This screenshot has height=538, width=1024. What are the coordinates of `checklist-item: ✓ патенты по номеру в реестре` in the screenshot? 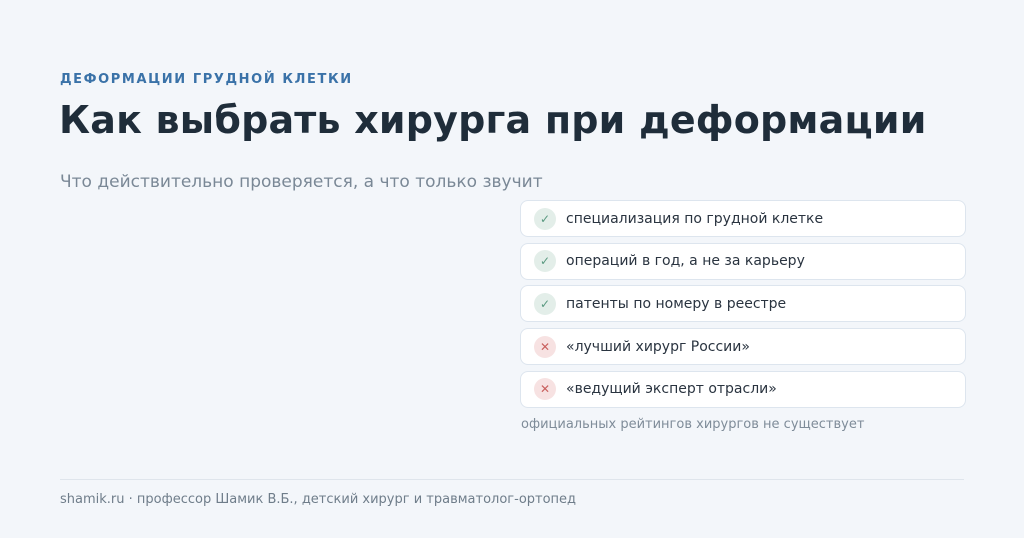 It's located at (743, 304).